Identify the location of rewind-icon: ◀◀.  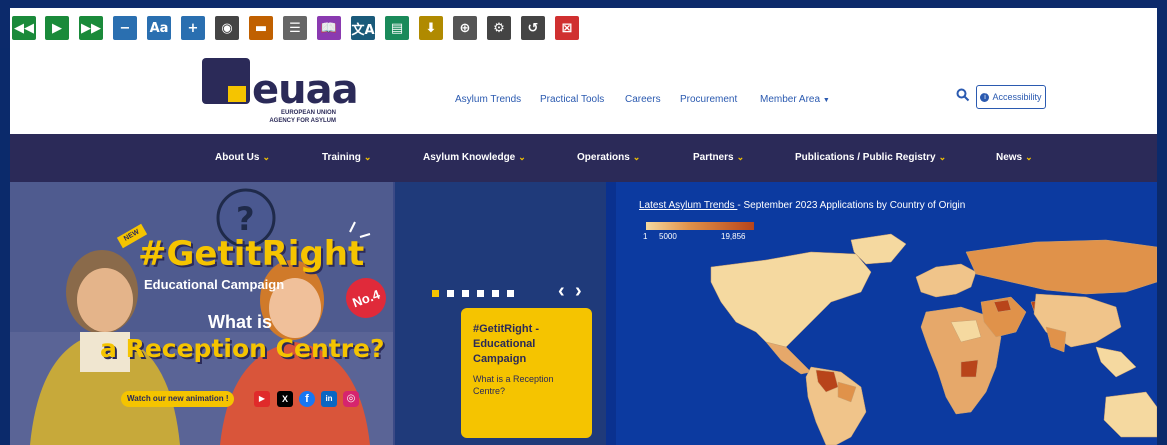
(24, 28).